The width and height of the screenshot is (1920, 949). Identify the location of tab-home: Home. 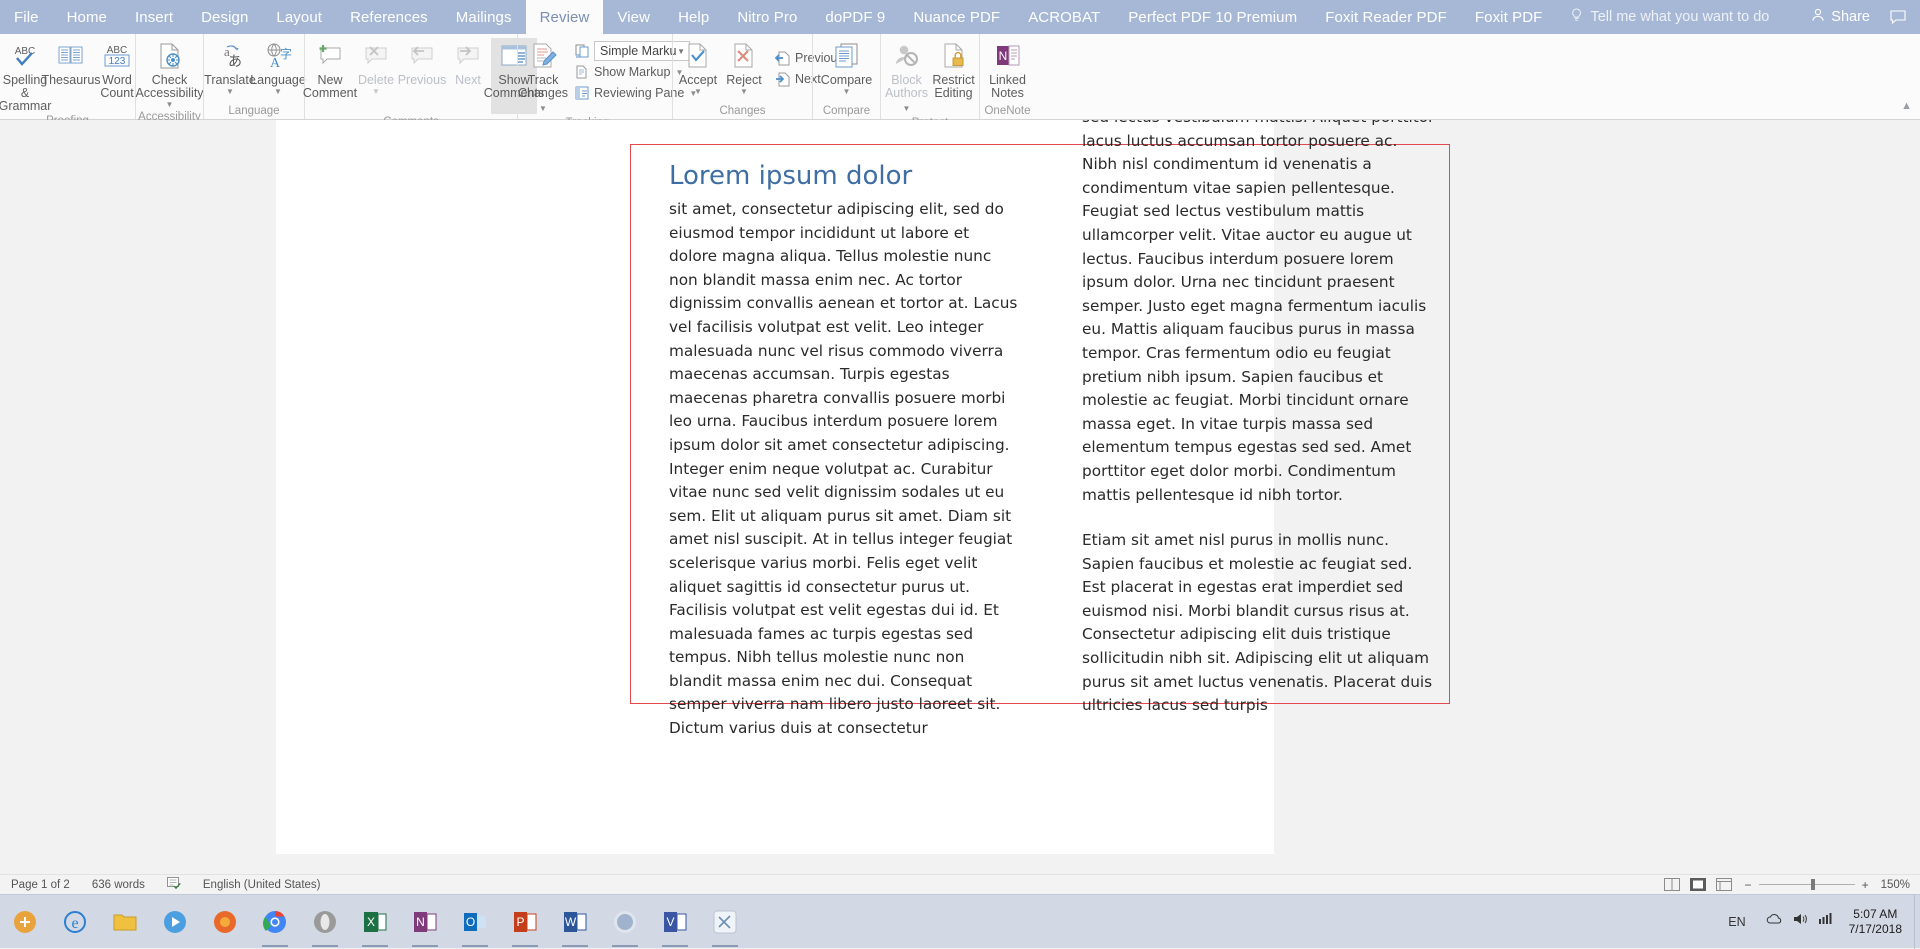
(87, 17).